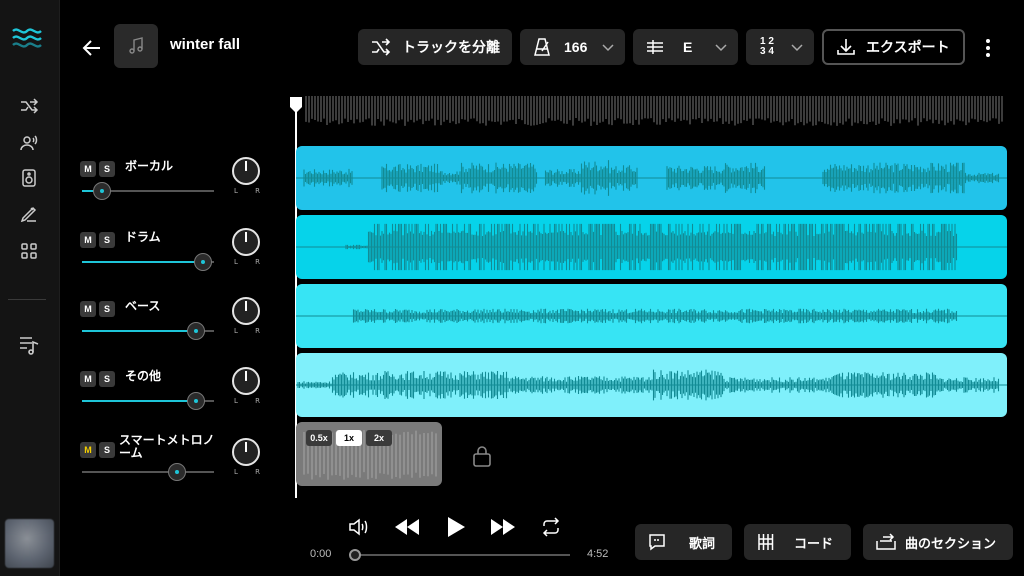  I want to click on track-name: ドラム, so click(143, 237).